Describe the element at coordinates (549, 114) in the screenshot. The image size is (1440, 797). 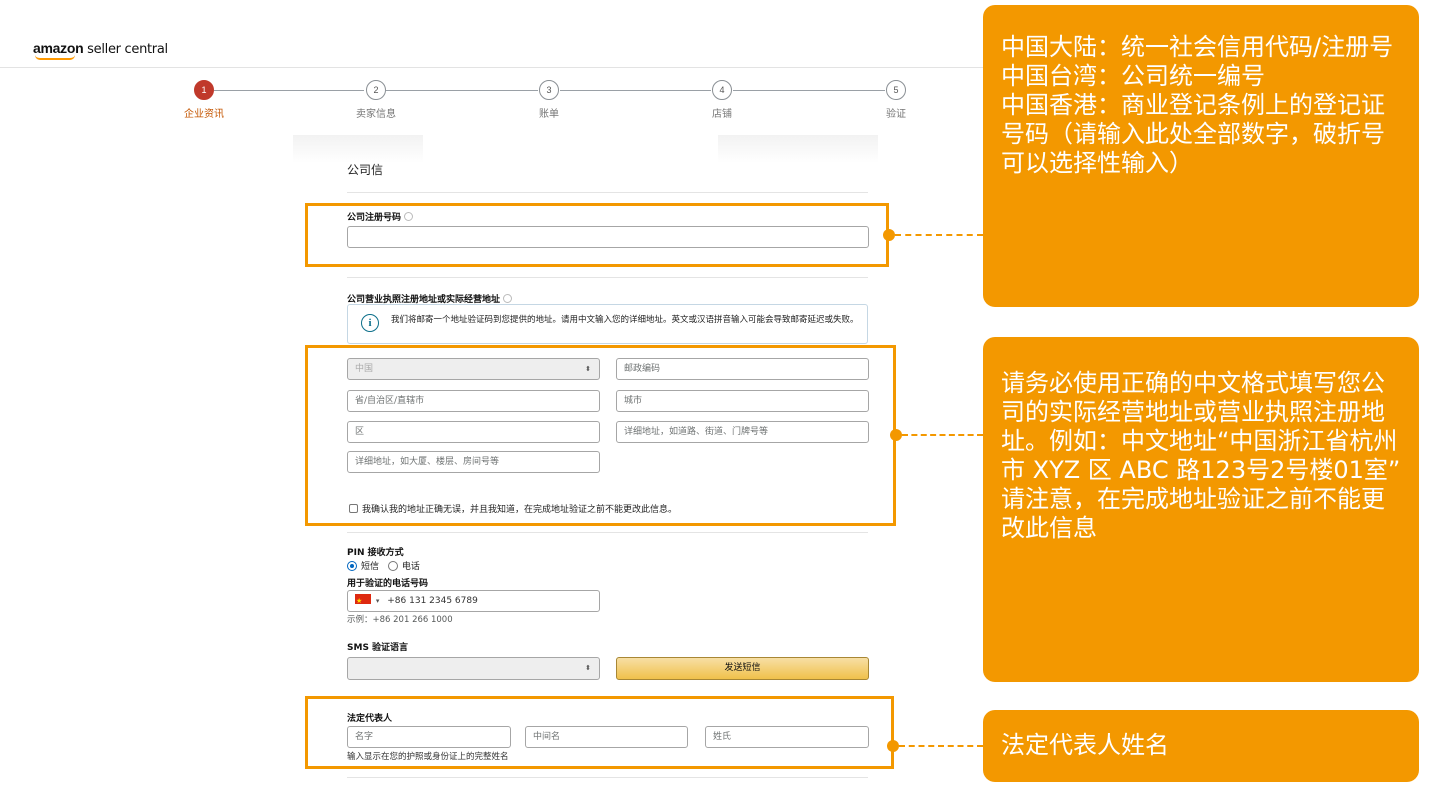
I see `step-3-label: 账单` at that location.